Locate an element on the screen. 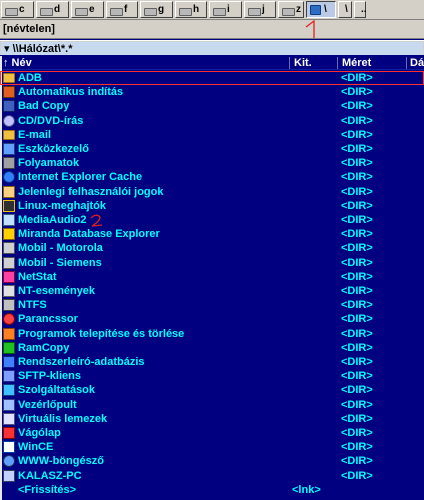 This screenshot has width=424, height=500. user-icon is located at coordinates (9, 191).